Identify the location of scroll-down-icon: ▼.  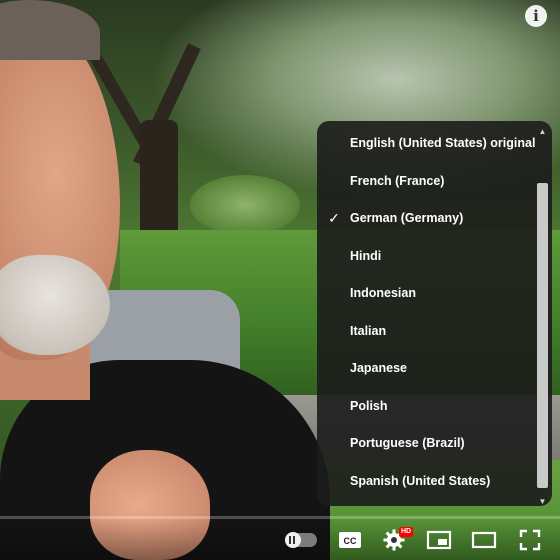
(542, 501).